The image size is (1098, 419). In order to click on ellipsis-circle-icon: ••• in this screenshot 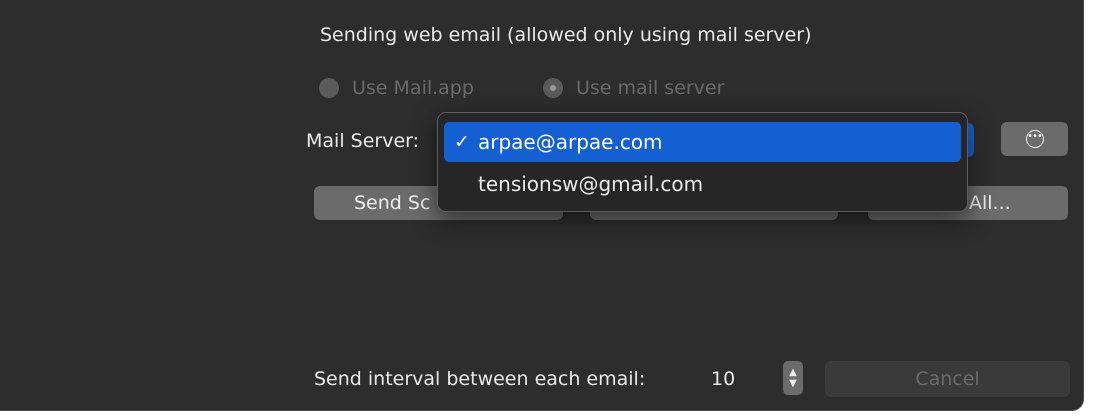, I will do `click(1034, 139)`.